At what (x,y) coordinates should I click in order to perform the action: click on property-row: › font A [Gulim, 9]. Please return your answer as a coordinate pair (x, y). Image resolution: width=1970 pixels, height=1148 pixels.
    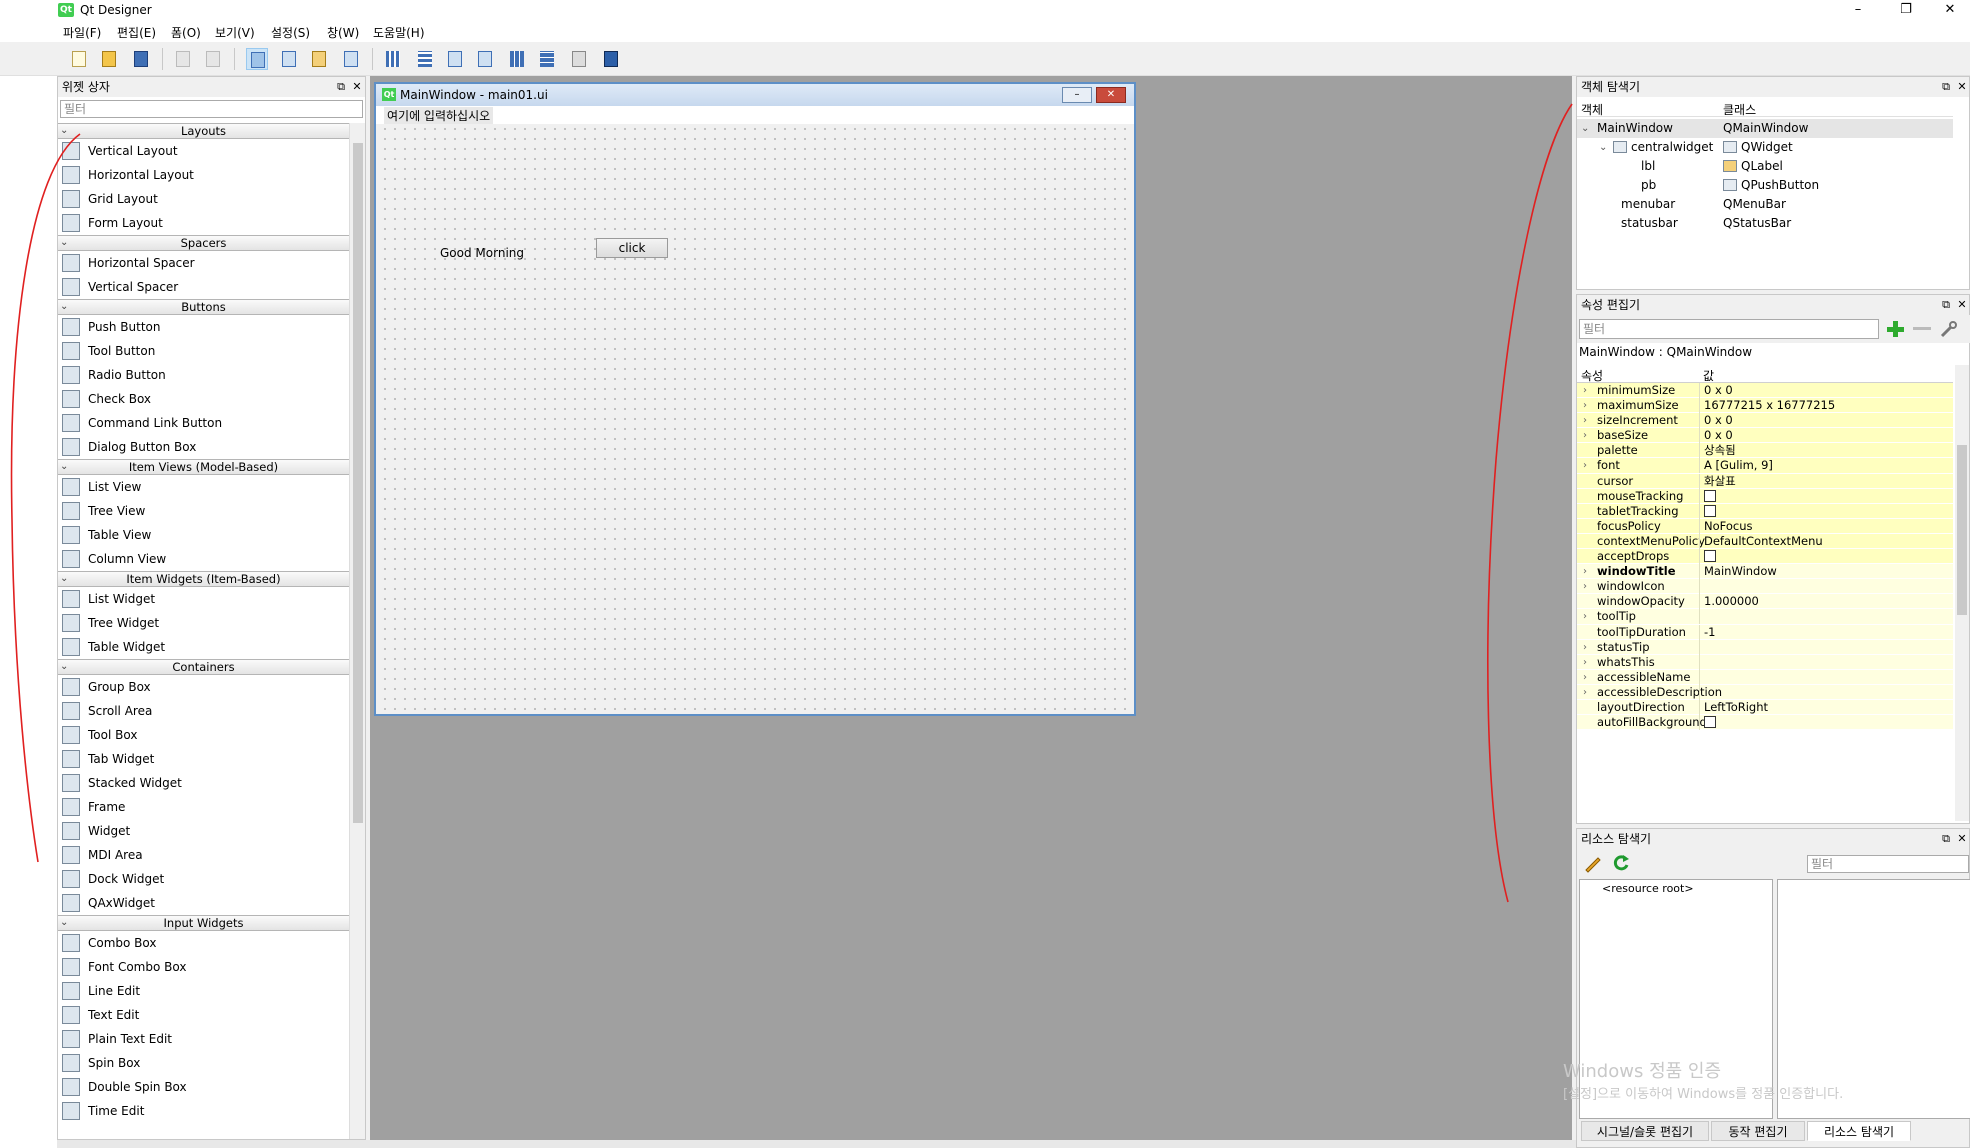
    Looking at the image, I should click on (1765, 466).